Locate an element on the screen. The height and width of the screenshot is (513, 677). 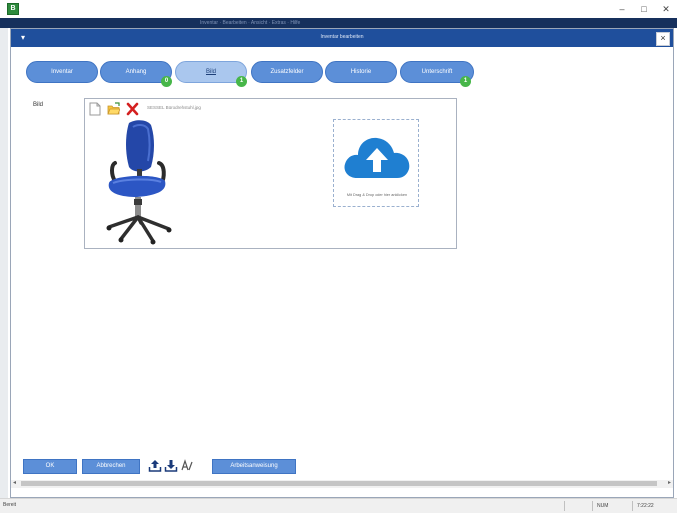
office-chair-image is located at coordinates (139, 182).